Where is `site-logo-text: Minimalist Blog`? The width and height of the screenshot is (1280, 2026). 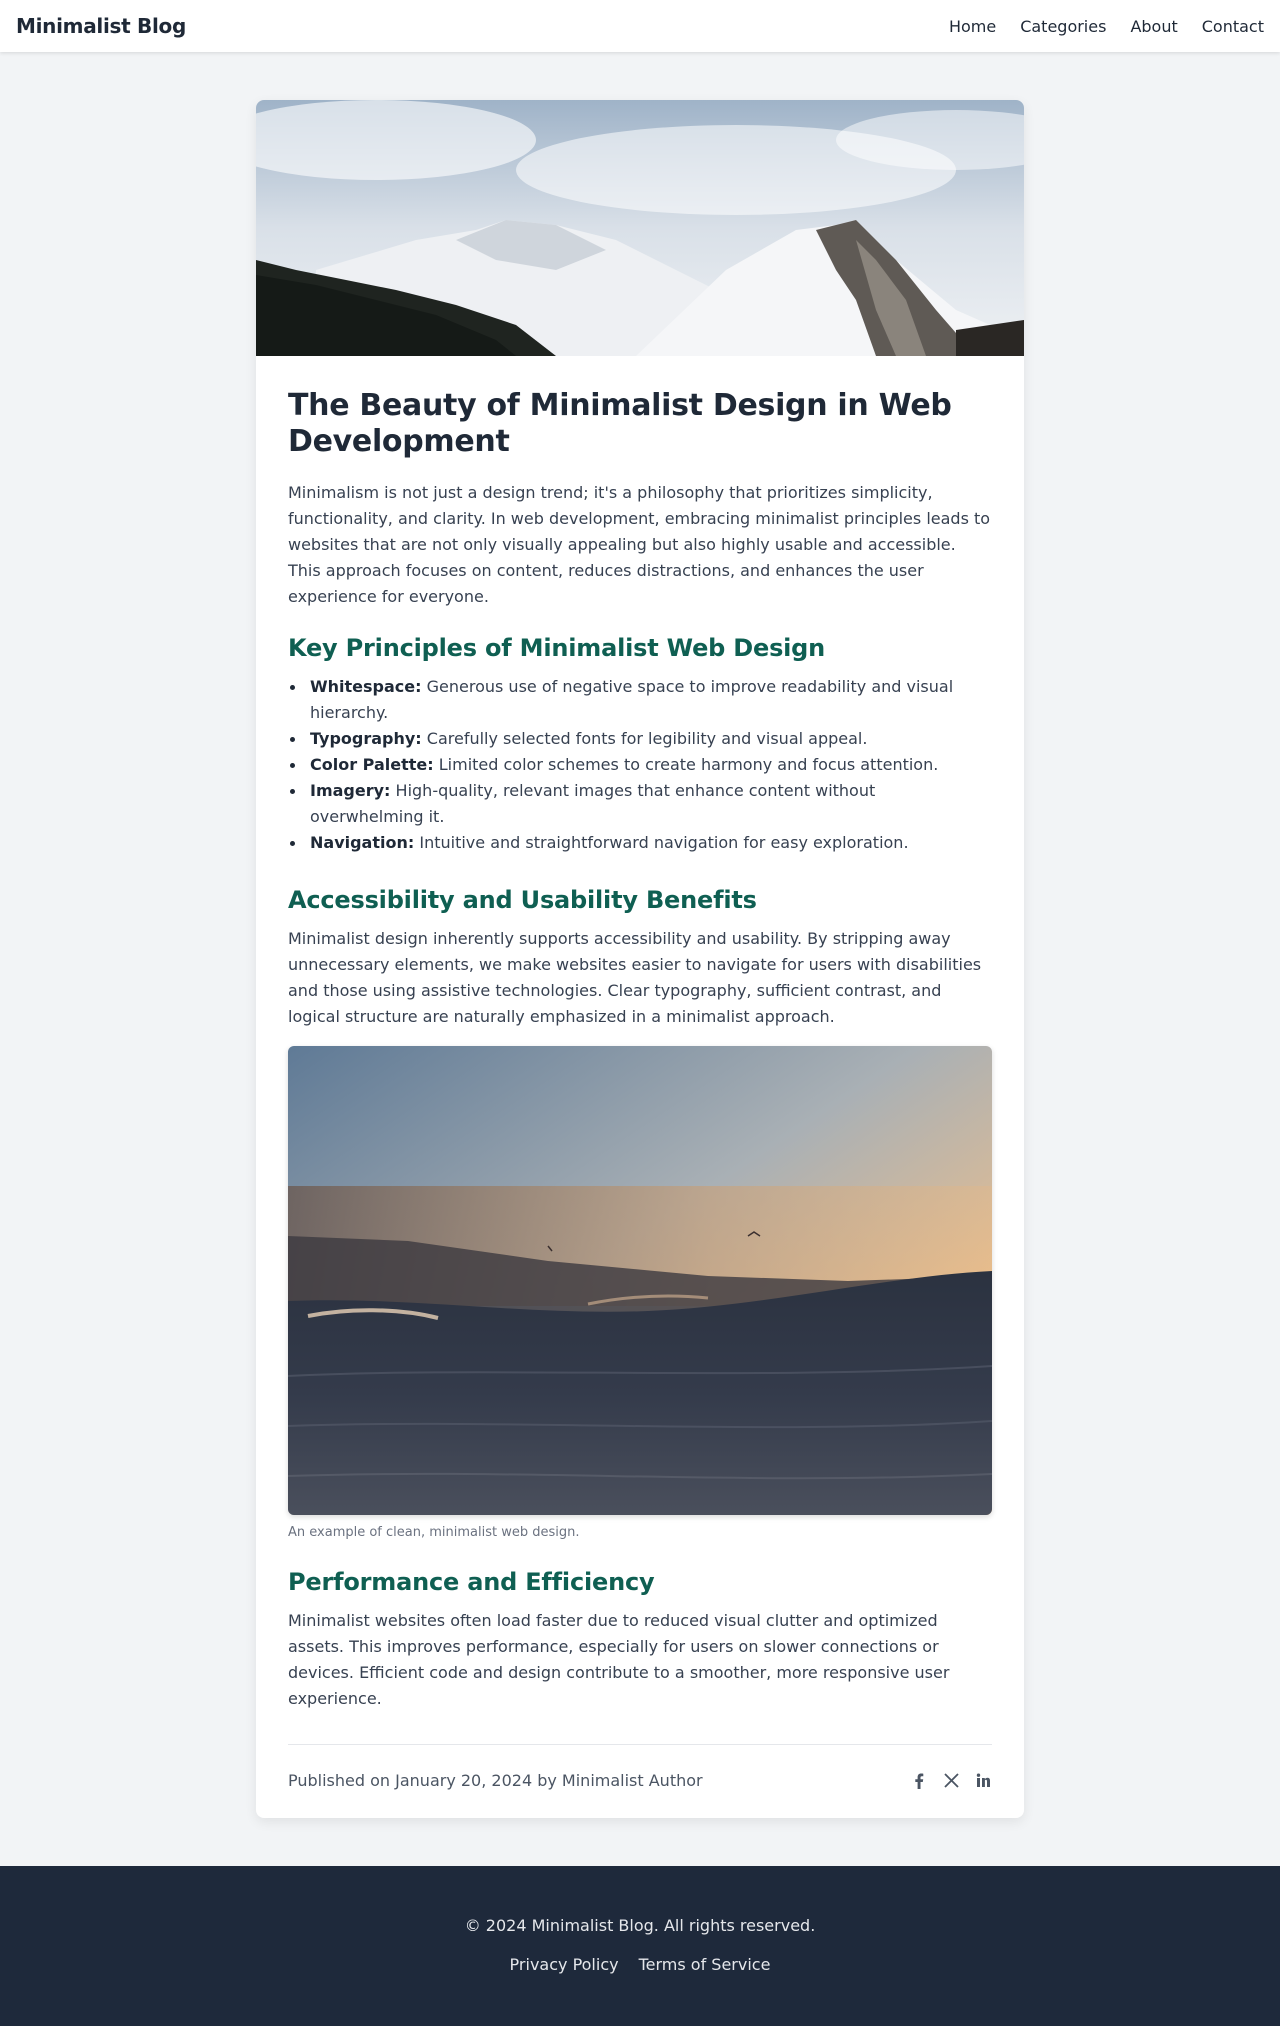
site-logo-text: Minimalist Blog is located at coordinates (101, 26).